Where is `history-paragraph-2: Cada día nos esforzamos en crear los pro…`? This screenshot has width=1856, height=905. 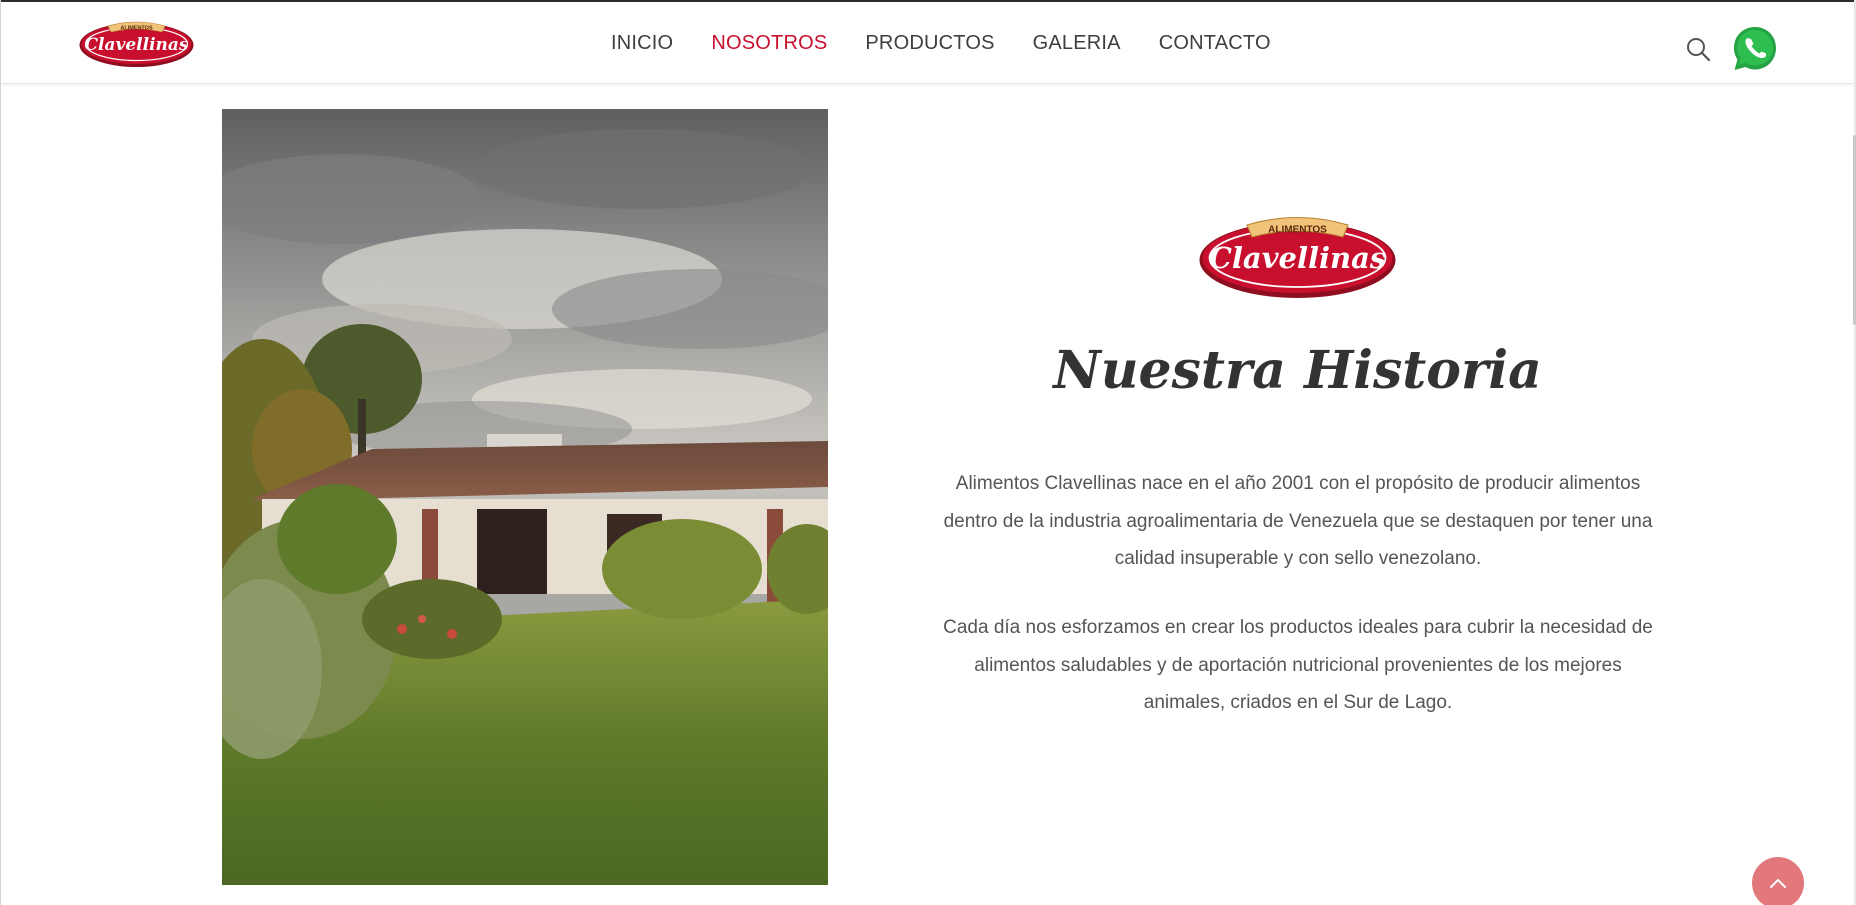
history-paragraph-2: Cada día nos esforzamos en crear los pro… is located at coordinates (1298, 665).